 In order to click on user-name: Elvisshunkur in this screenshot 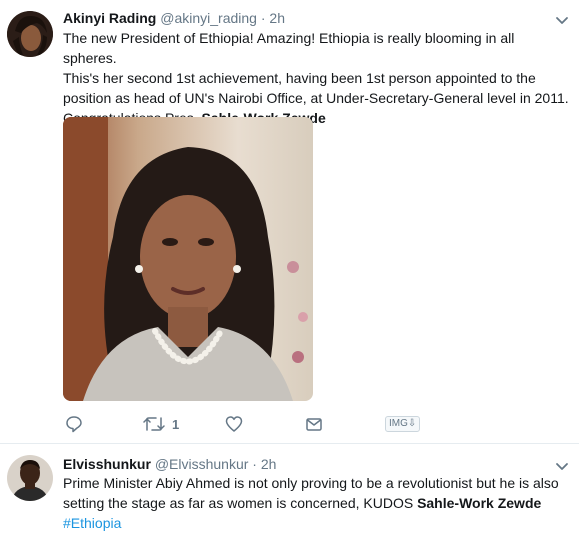, I will do `click(107, 464)`.